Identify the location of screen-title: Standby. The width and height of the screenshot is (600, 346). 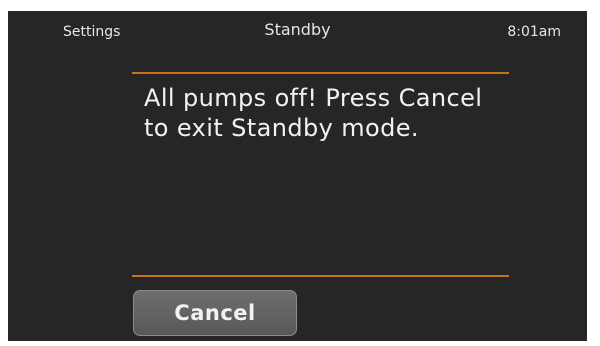
(297, 29).